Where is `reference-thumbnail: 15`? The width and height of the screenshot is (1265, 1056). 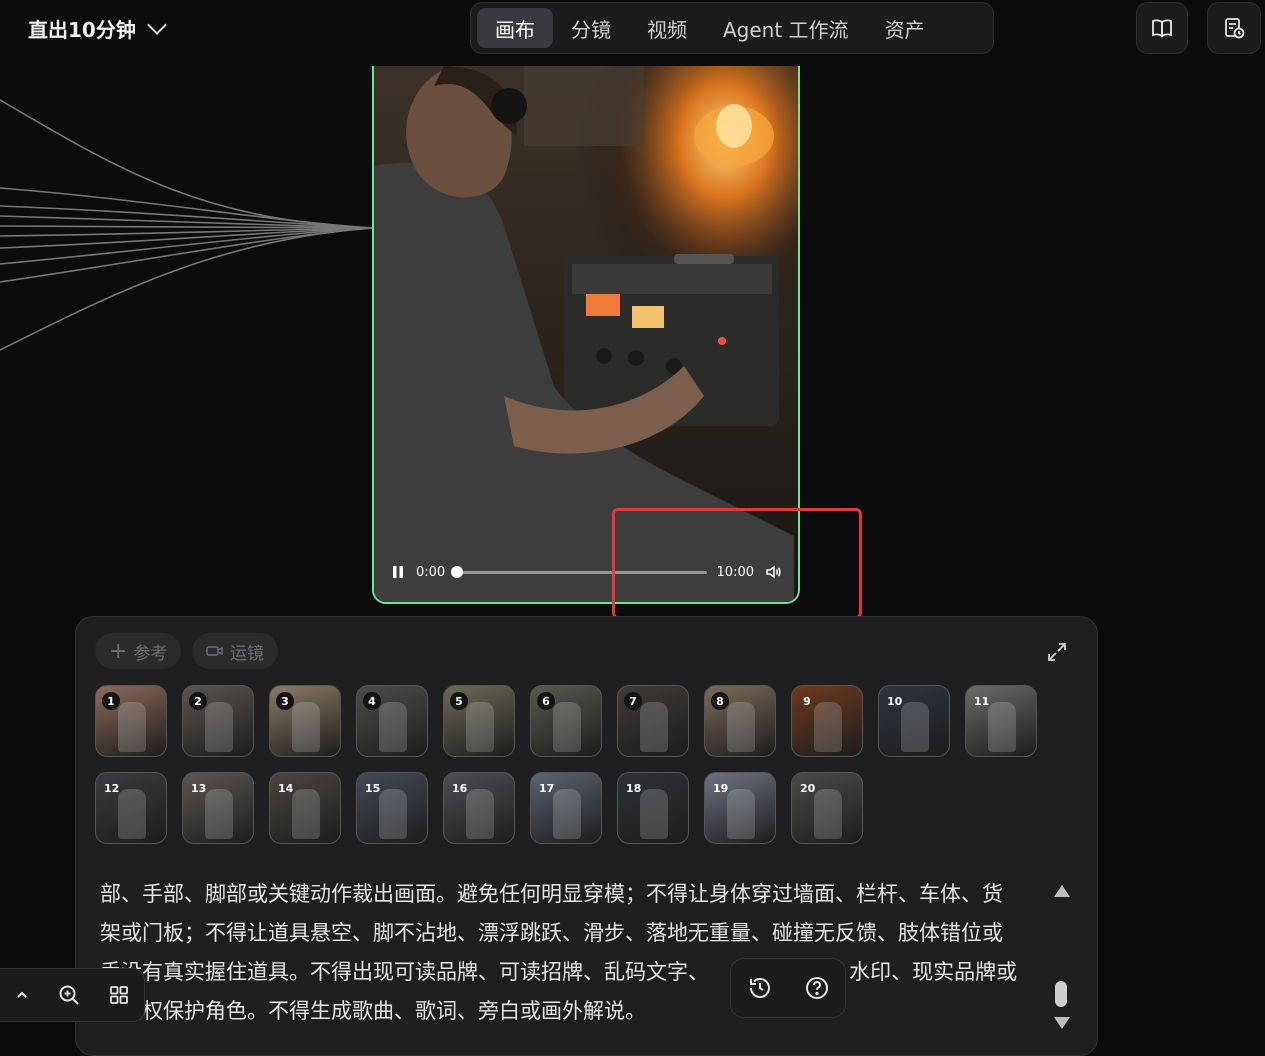
reference-thumbnail: 15 is located at coordinates (392, 808).